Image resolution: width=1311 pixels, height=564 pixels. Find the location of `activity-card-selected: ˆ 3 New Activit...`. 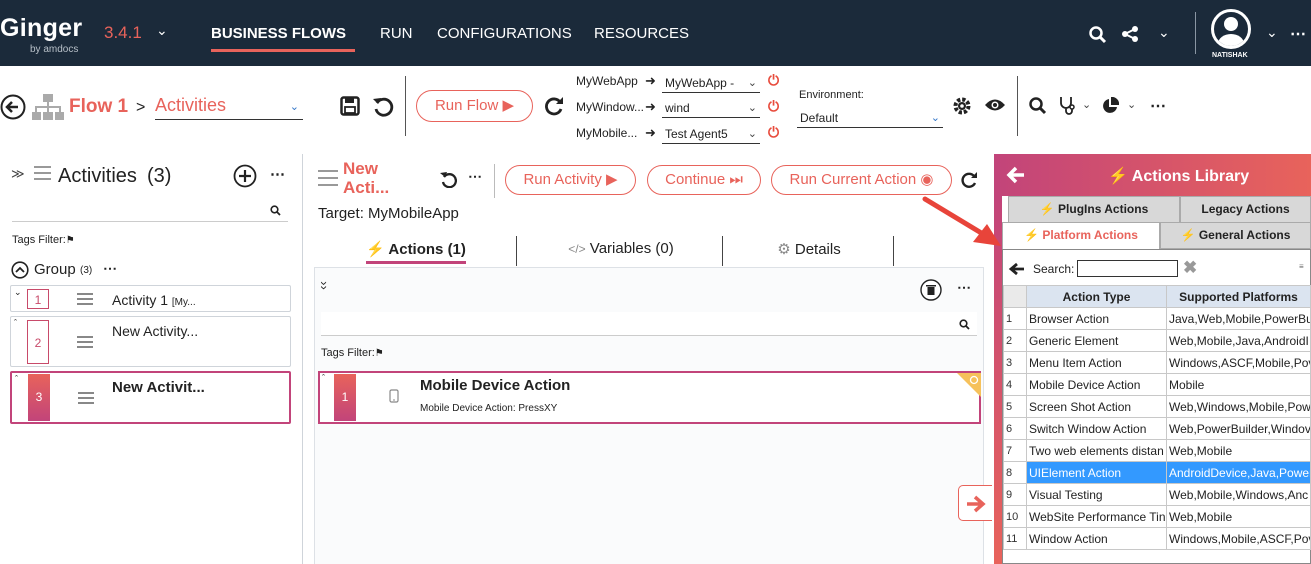

activity-card-selected: ˆ 3 New Activit... is located at coordinates (150, 397).